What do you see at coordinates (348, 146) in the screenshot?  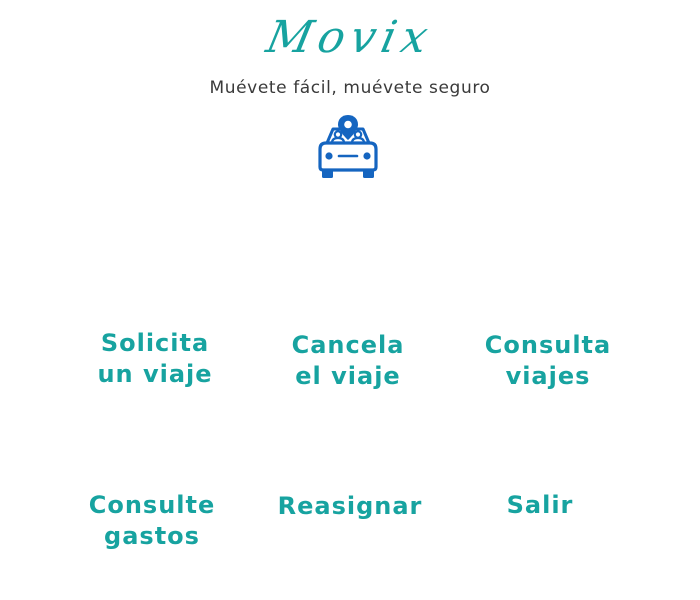 I see `car-location-pin-icon` at bounding box center [348, 146].